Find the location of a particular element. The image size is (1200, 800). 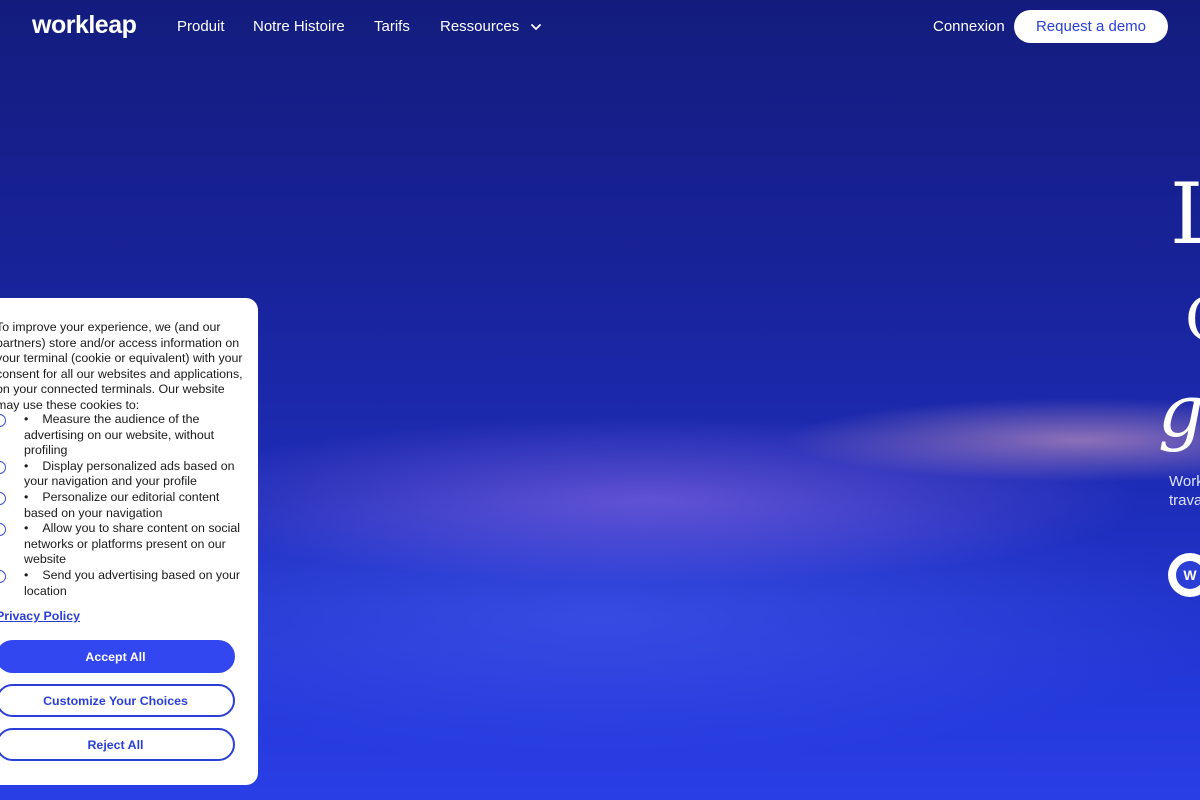

privacy-policy-link: Privacy Policy is located at coordinates (40, 616).